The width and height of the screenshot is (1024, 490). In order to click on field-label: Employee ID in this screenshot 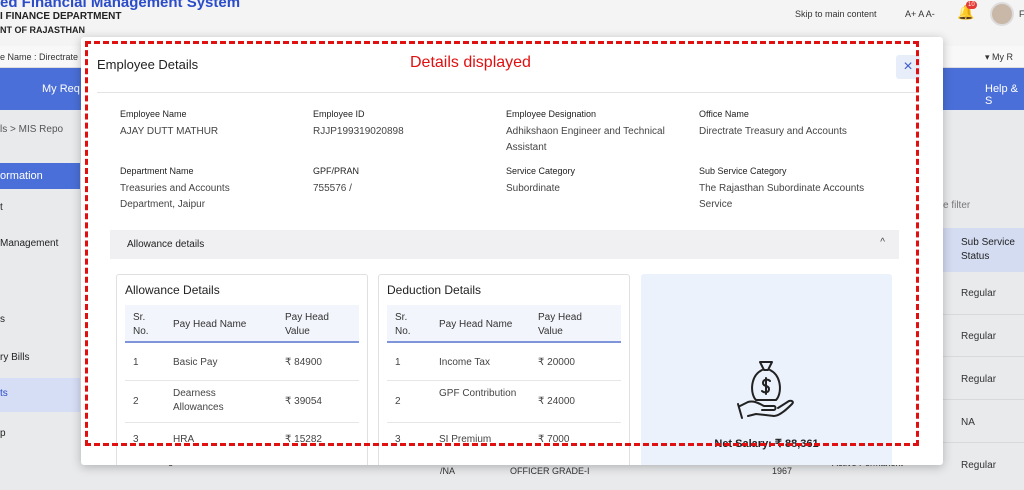, I will do `click(339, 114)`.